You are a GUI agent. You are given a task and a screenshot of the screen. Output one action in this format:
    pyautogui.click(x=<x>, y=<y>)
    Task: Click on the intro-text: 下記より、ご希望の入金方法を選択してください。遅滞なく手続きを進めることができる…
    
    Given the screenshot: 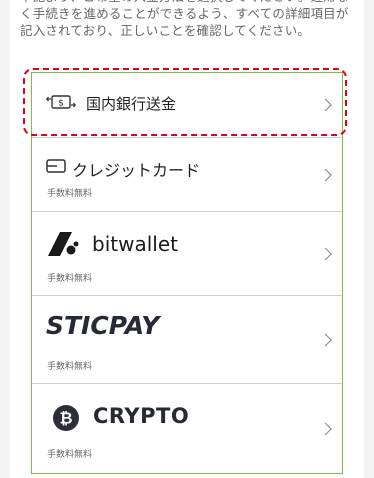 What is the action you would take?
    pyautogui.click(x=184, y=19)
    